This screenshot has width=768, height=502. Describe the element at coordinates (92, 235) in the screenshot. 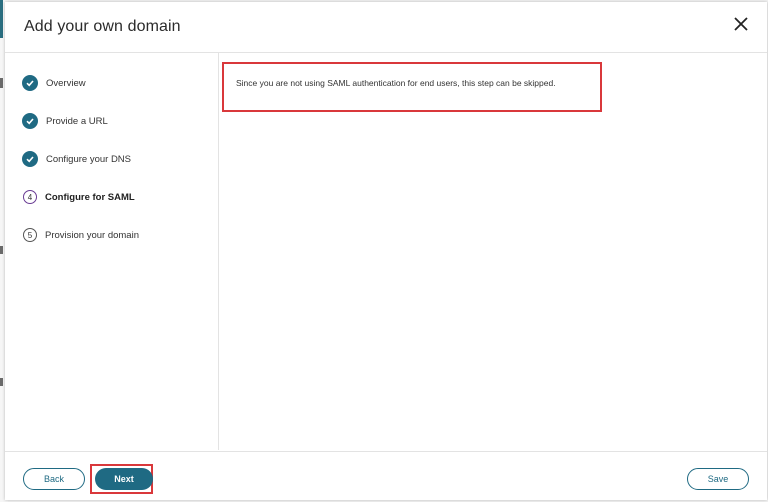

I see `step-label: Provision your domain` at that location.